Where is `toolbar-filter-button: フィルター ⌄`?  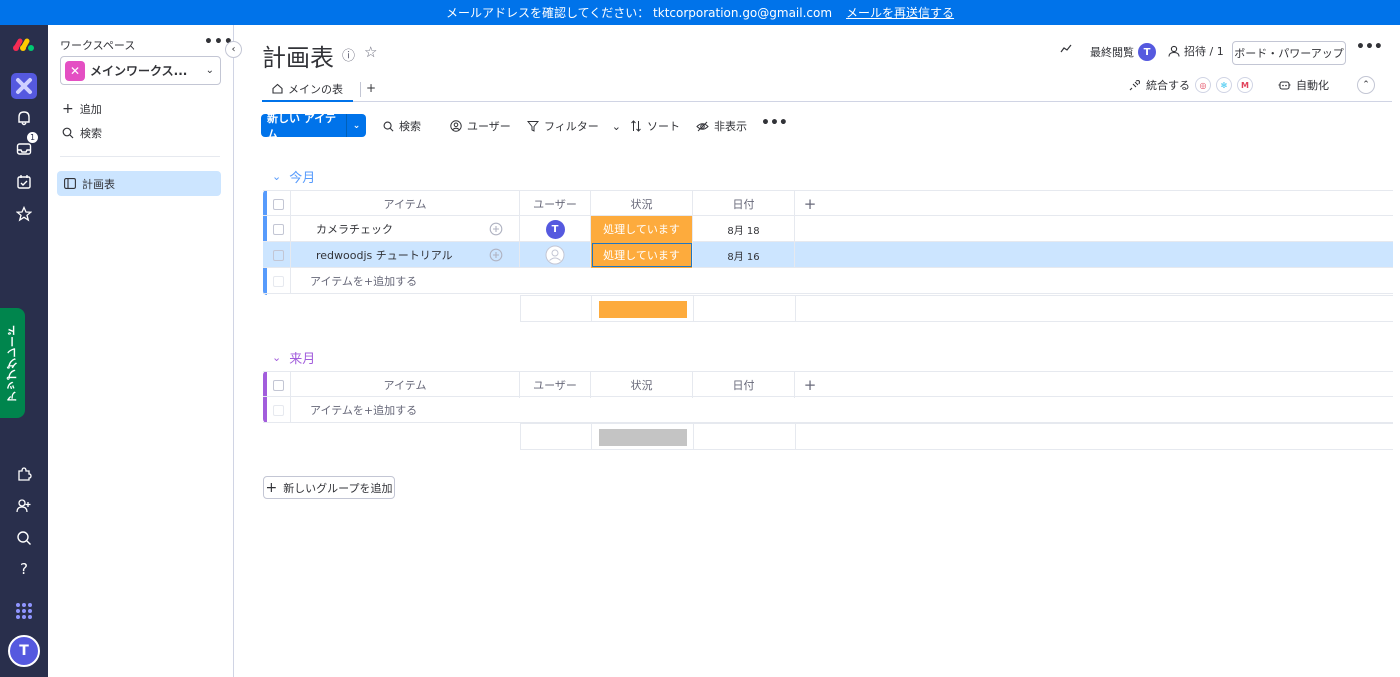
toolbar-filter-button: フィルター ⌄ is located at coordinates (574, 126).